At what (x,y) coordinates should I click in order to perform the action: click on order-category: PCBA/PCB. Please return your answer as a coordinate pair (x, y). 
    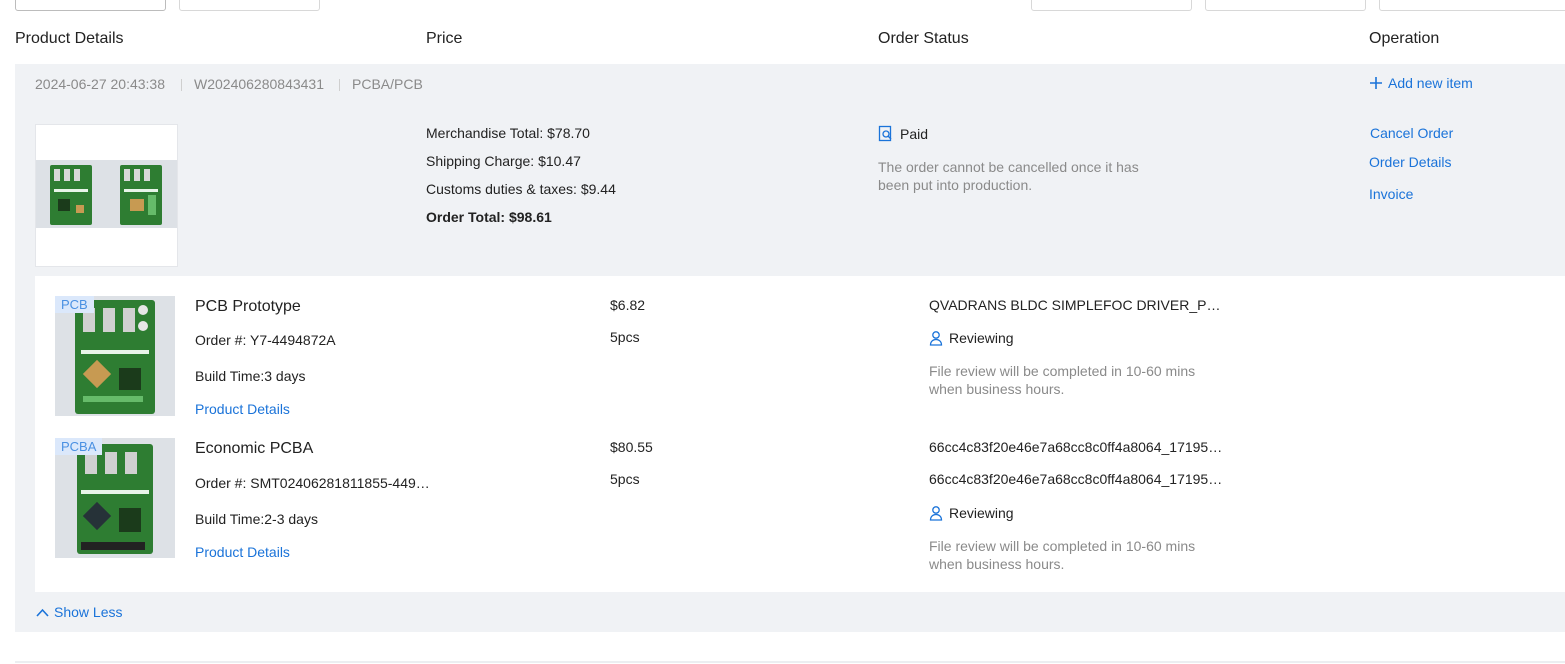
    Looking at the image, I should click on (387, 84).